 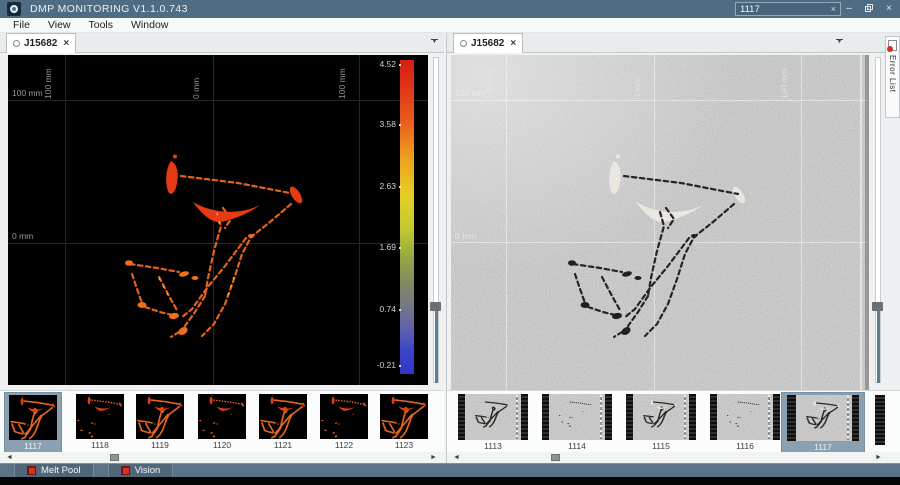 What do you see at coordinates (59, 25) in the screenshot?
I see `menu-view: View` at bounding box center [59, 25].